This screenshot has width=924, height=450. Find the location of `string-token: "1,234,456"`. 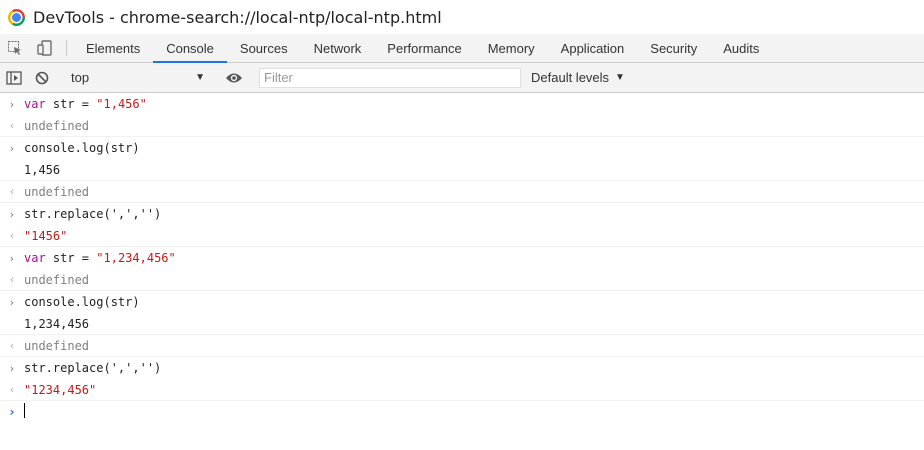

string-token: "1,234,456" is located at coordinates (136, 258).